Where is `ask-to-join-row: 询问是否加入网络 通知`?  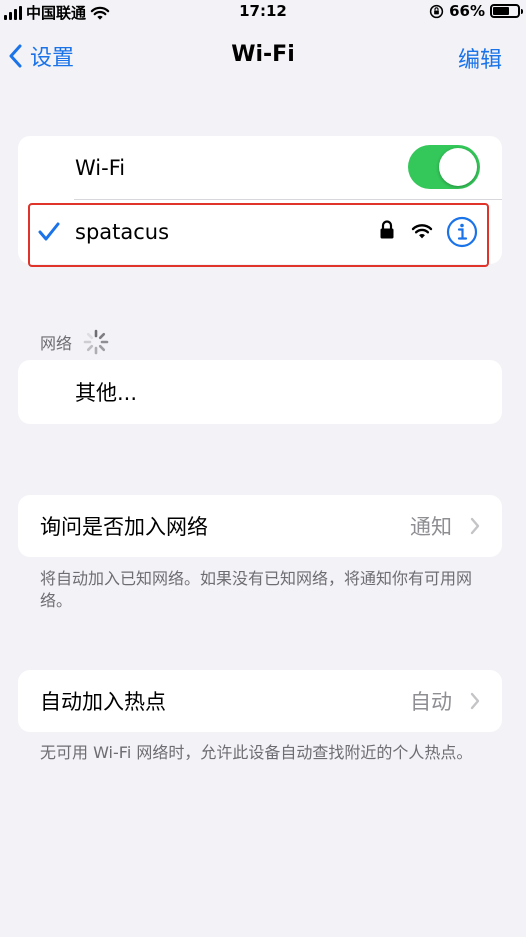 ask-to-join-row: 询问是否加入网络 通知 is located at coordinates (260, 526).